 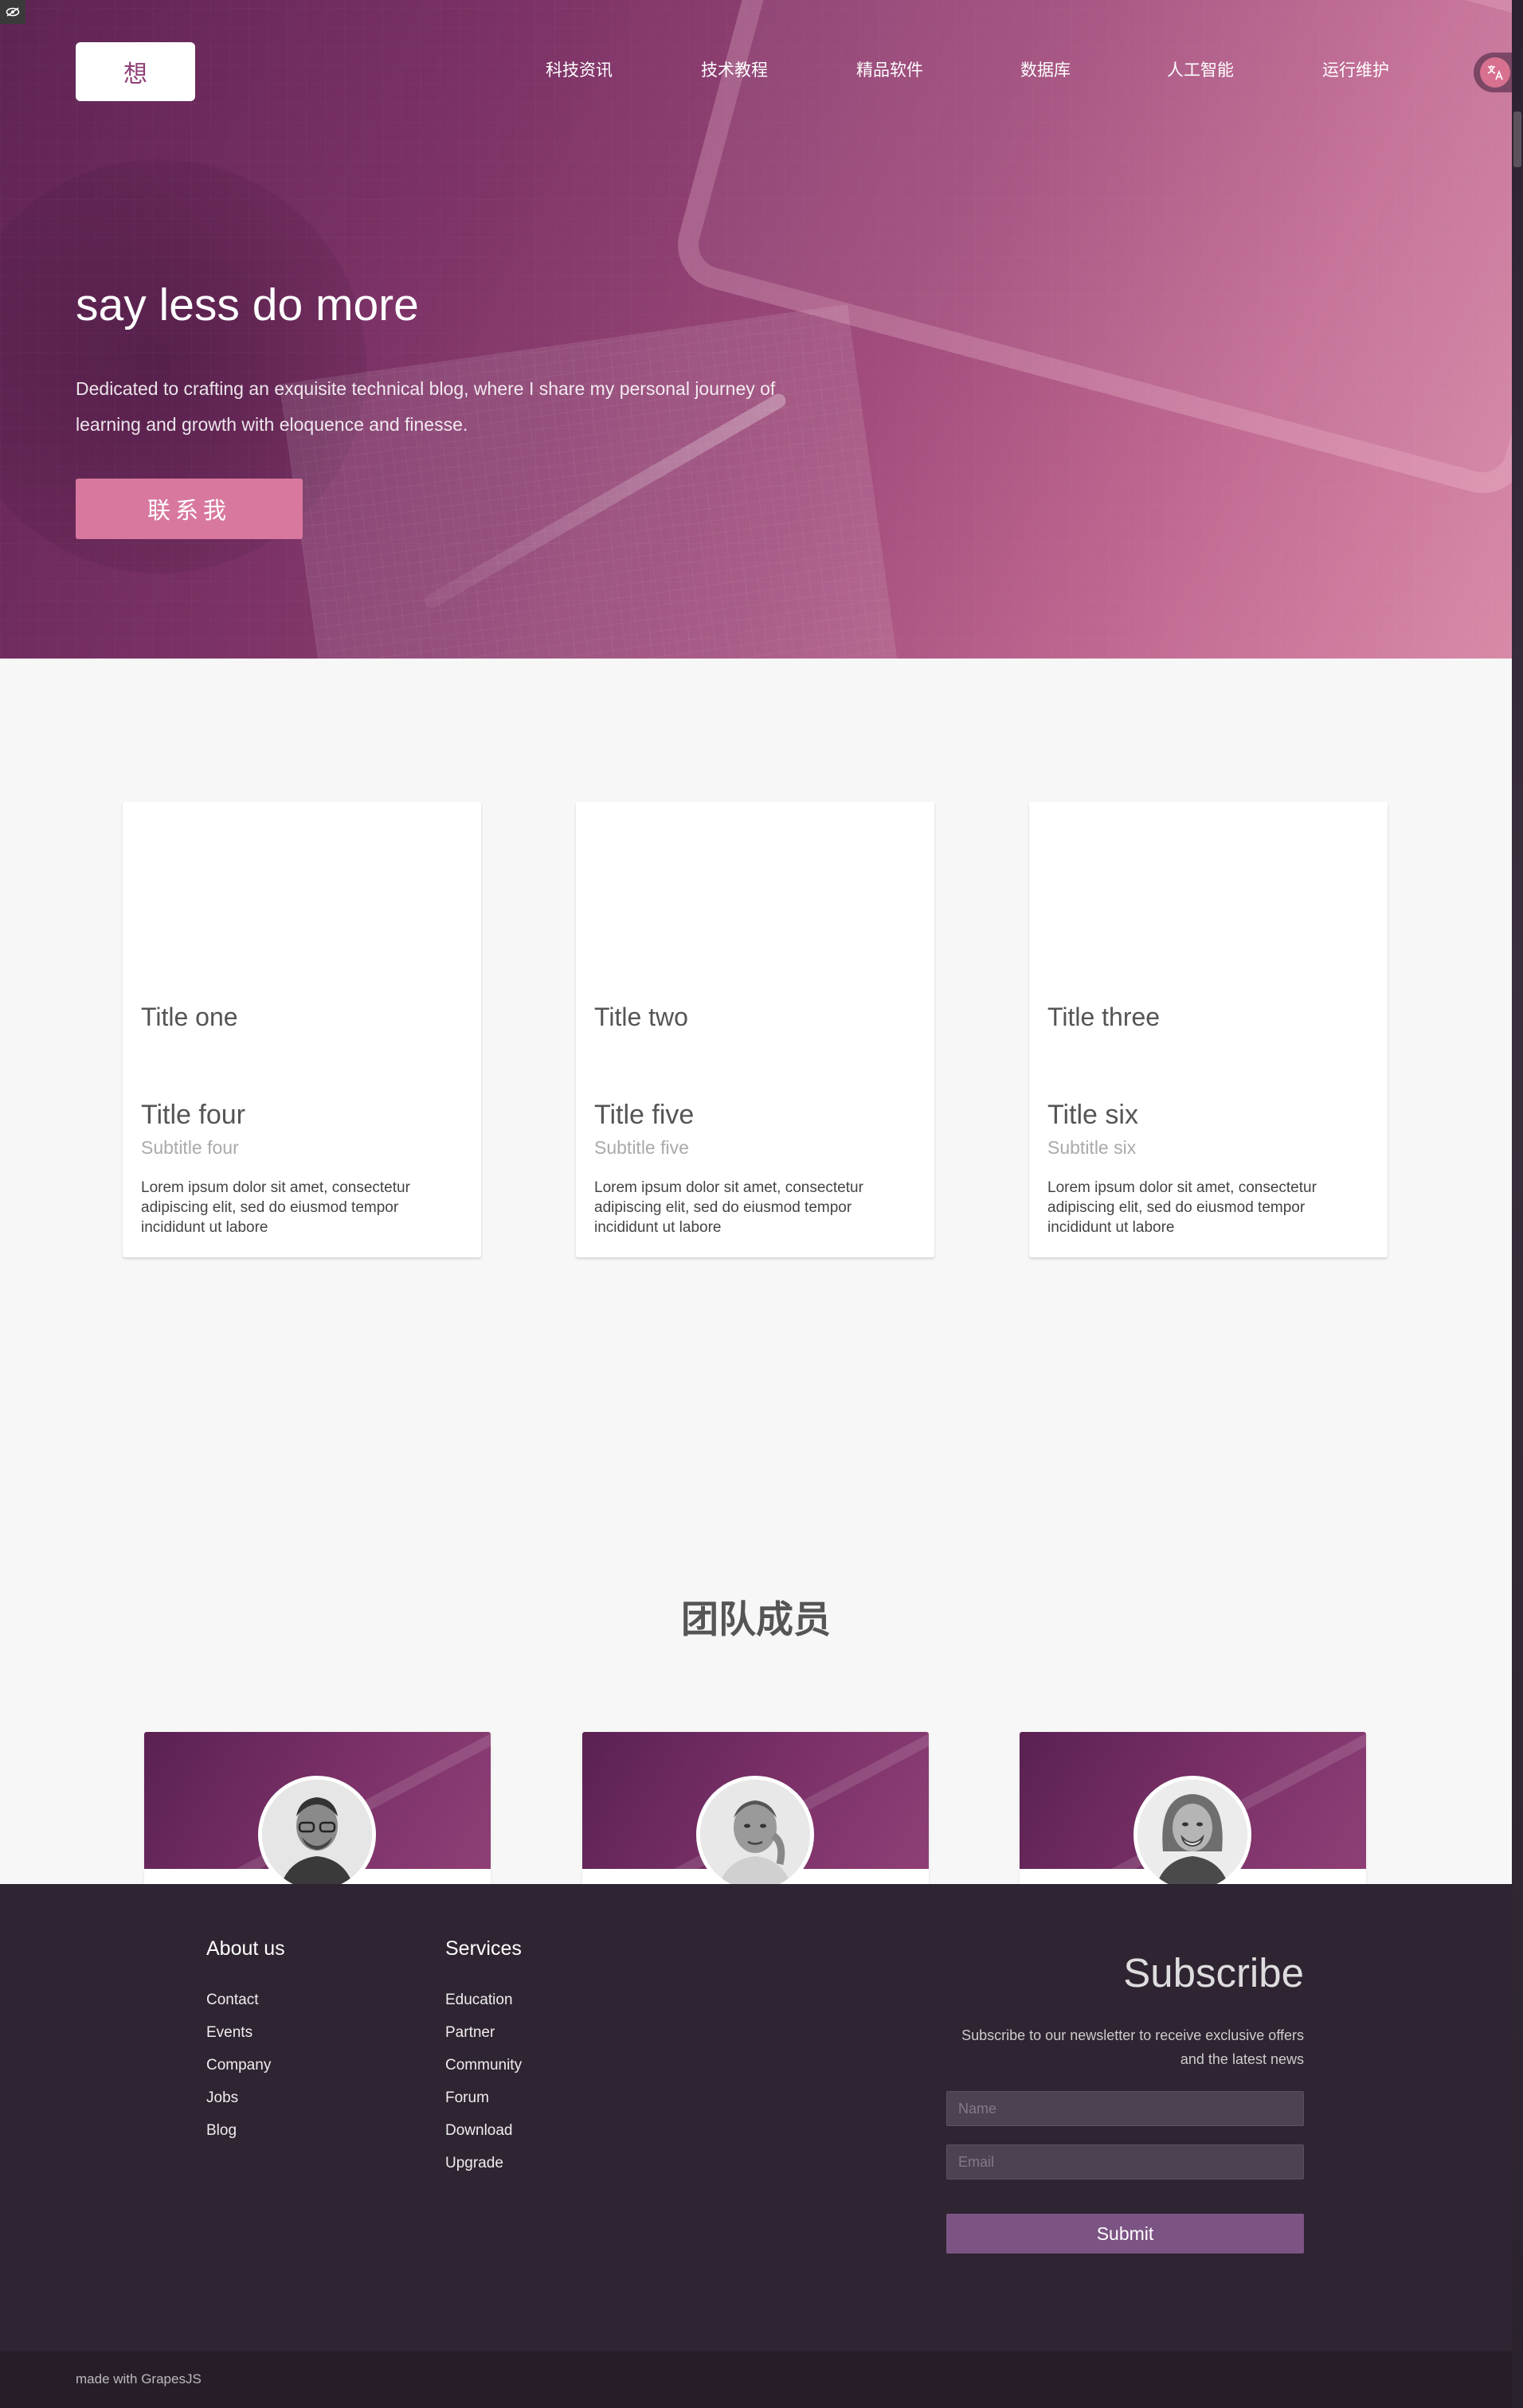 I want to click on footer-link-upgrade: Upgrade, so click(x=474, y=2163).